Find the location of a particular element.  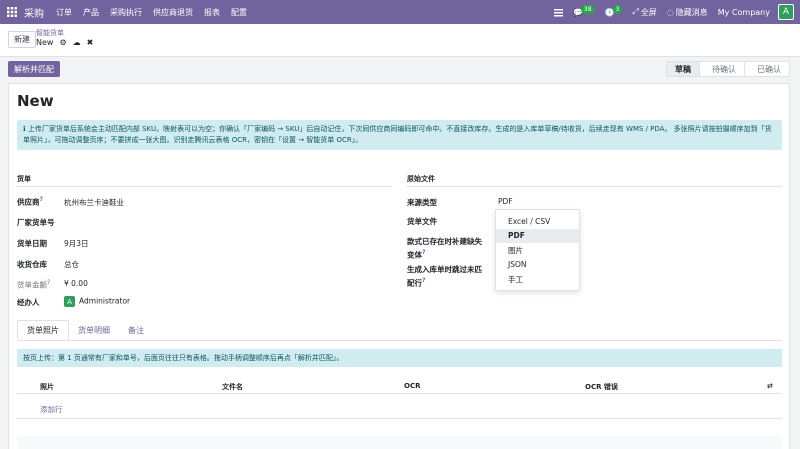

add-line-link: 添加行 is located at coordinates (51, 409).